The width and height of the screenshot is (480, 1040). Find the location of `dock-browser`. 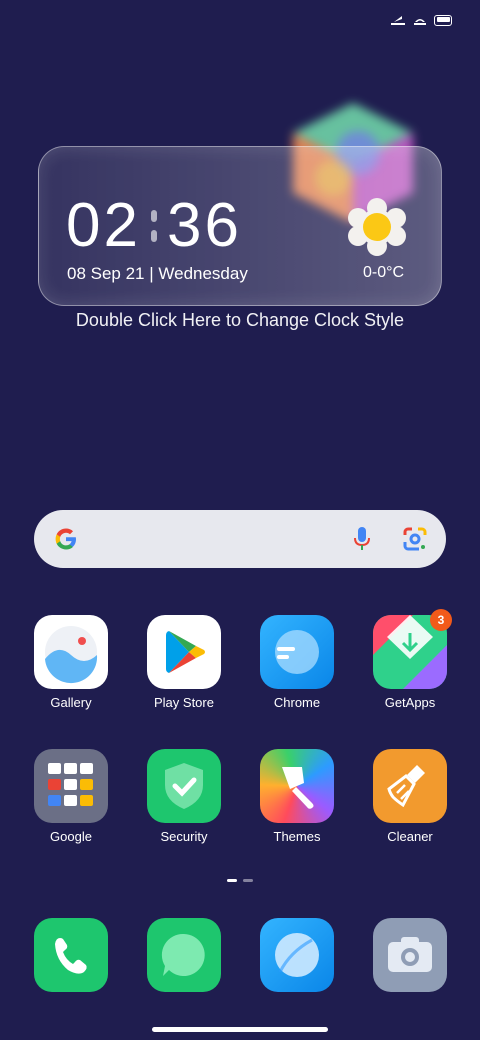

dock-browser is located at coordinates (297, 955).